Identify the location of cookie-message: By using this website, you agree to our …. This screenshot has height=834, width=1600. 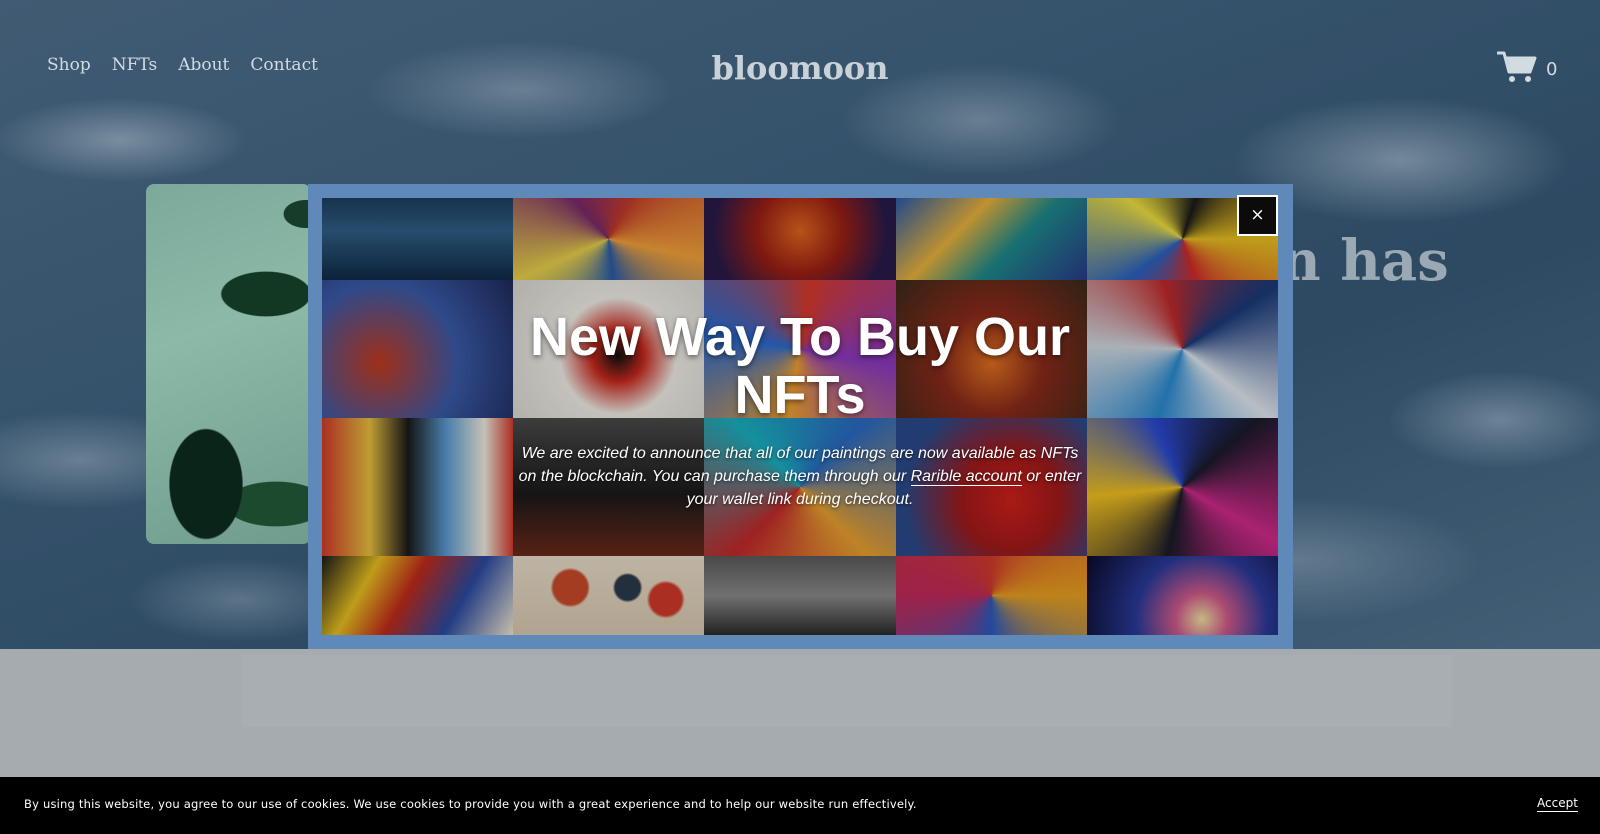
(470, 804).